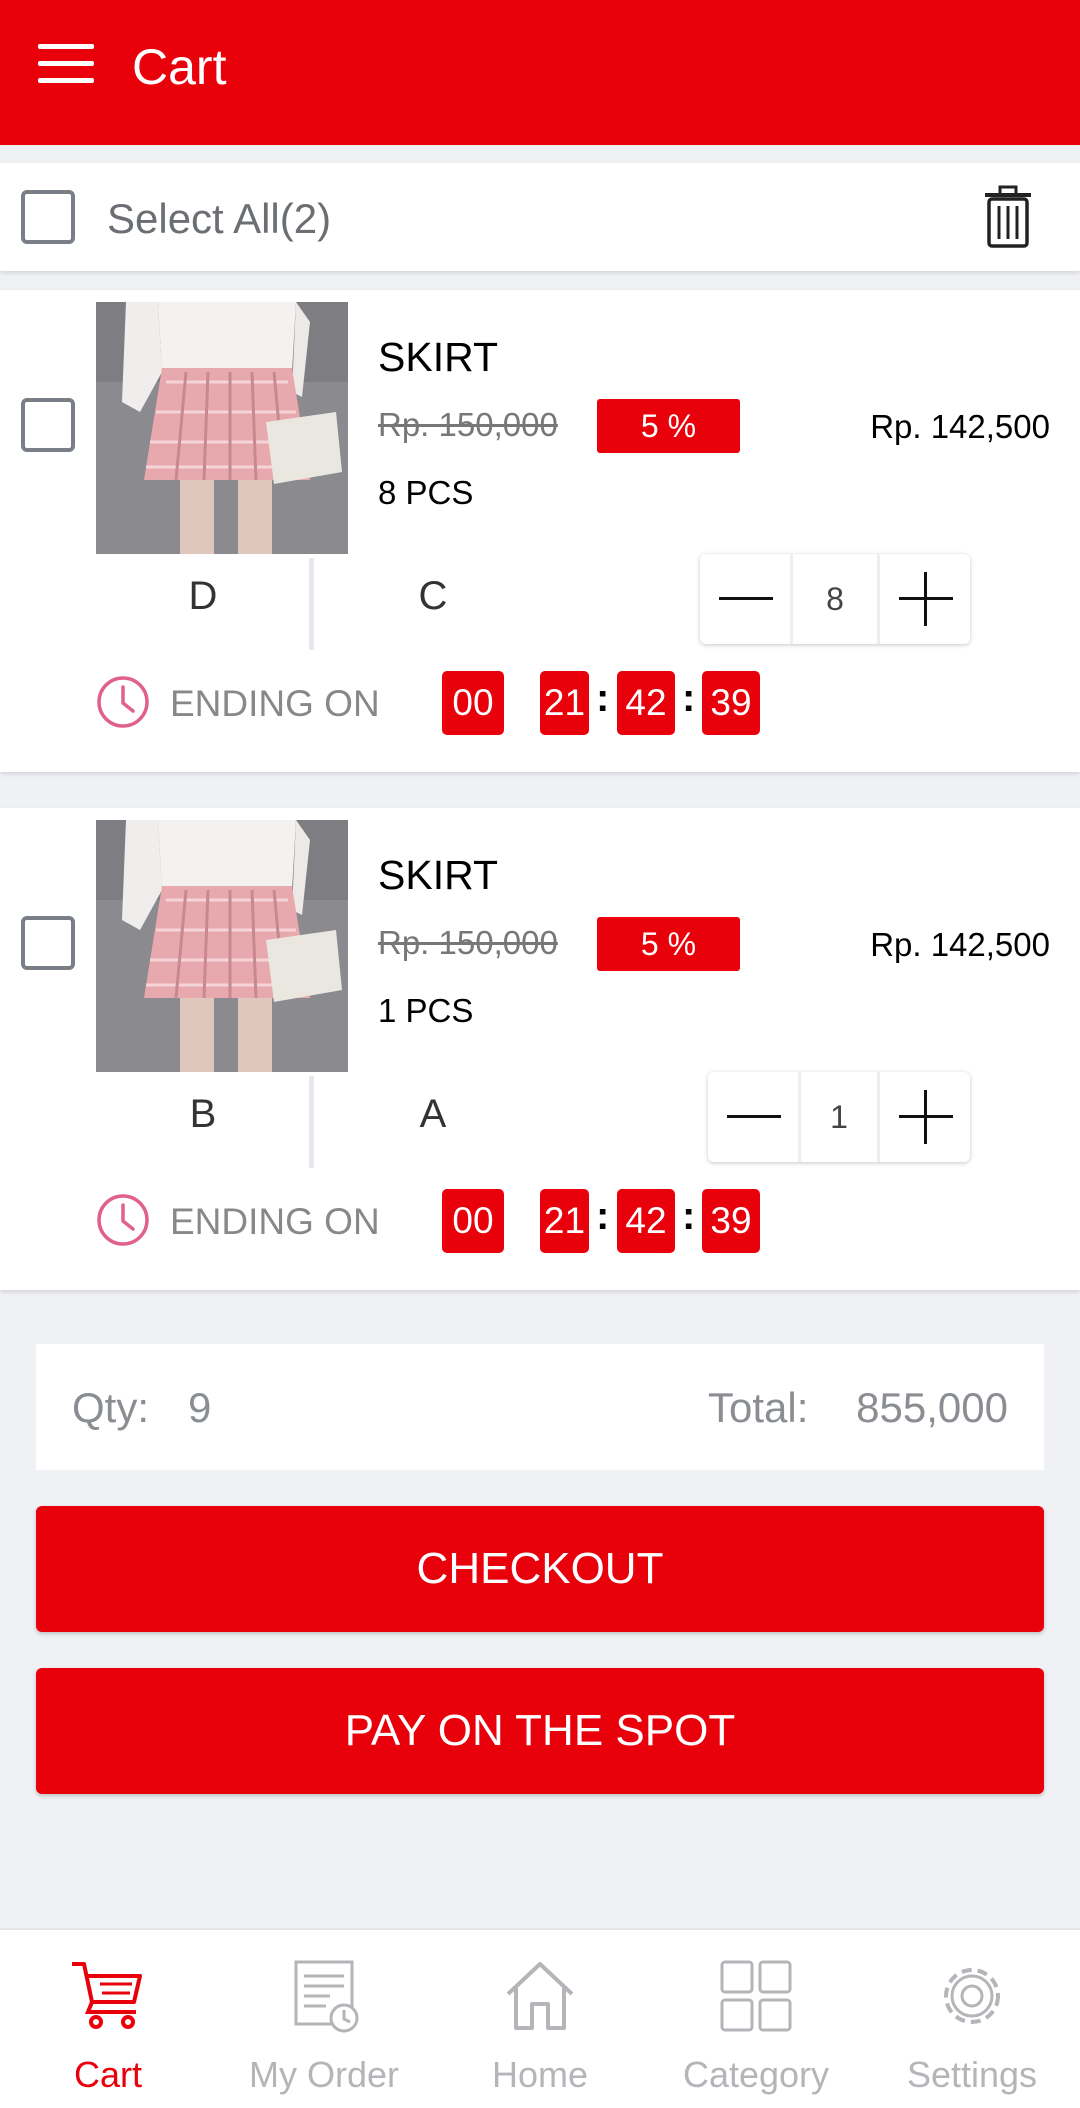  What do you see at coordinates (111, 1407) in the screenshot?
I see `qty-label: Qty:` at bounding box center [111, 1407].